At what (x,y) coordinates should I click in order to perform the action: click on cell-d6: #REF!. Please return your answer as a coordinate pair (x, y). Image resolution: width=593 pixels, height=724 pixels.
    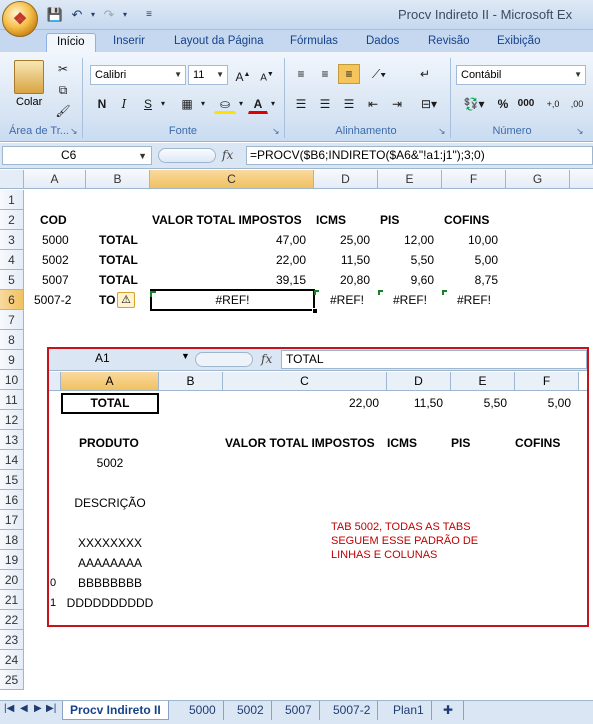
    Looking at the image, I should click on (347, 300).